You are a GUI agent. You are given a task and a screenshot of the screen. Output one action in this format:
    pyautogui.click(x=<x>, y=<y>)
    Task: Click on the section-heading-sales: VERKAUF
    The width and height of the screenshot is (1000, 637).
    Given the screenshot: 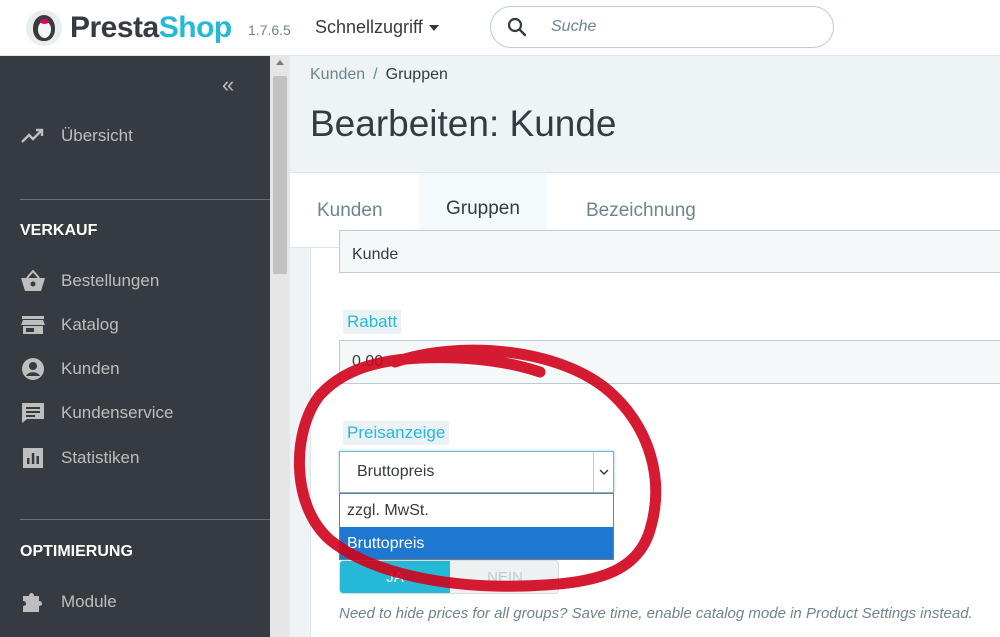 What is the action you would take?
    pyautogui.click(x=59, y=230)
    